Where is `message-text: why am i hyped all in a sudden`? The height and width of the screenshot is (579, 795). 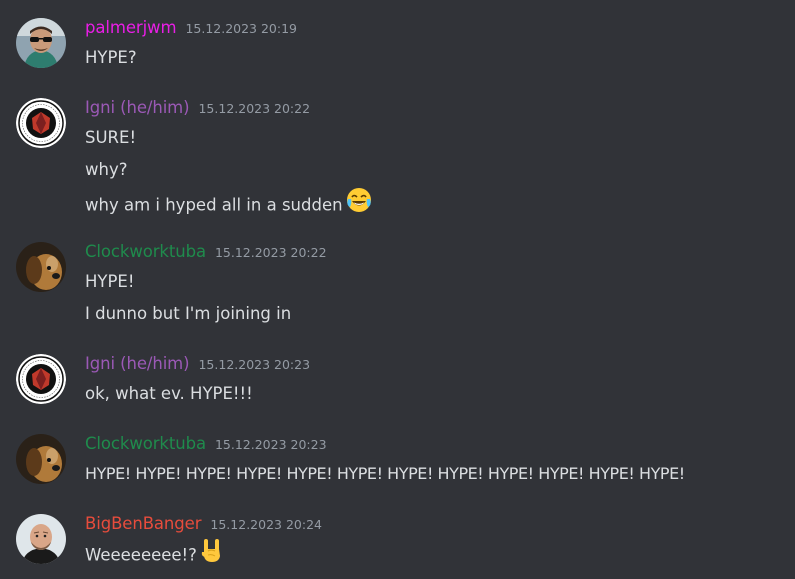
message-text: why am i hyped all in a sudden is located at coordinates (214, 205).